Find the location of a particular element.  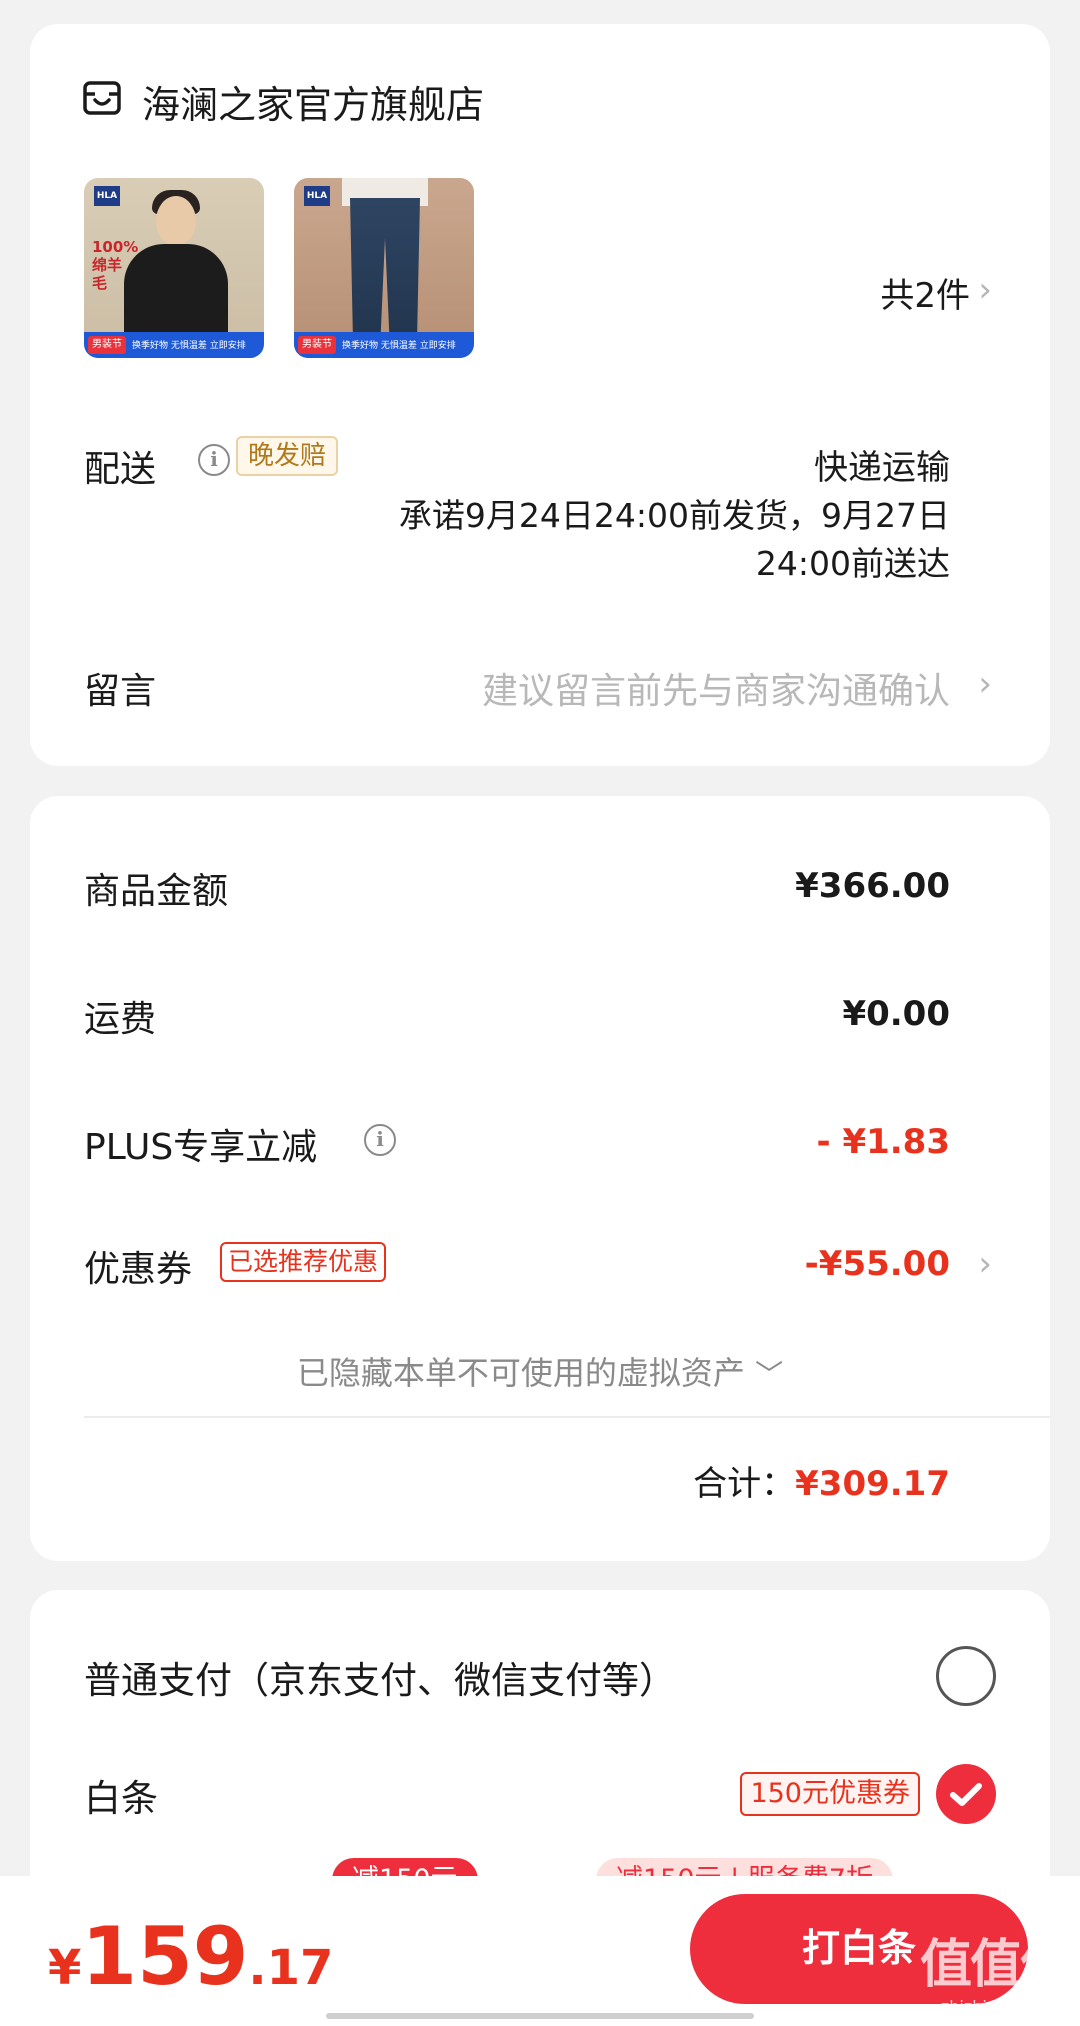

currency-symbol: ¥ is located at coordinates (65, 1968).